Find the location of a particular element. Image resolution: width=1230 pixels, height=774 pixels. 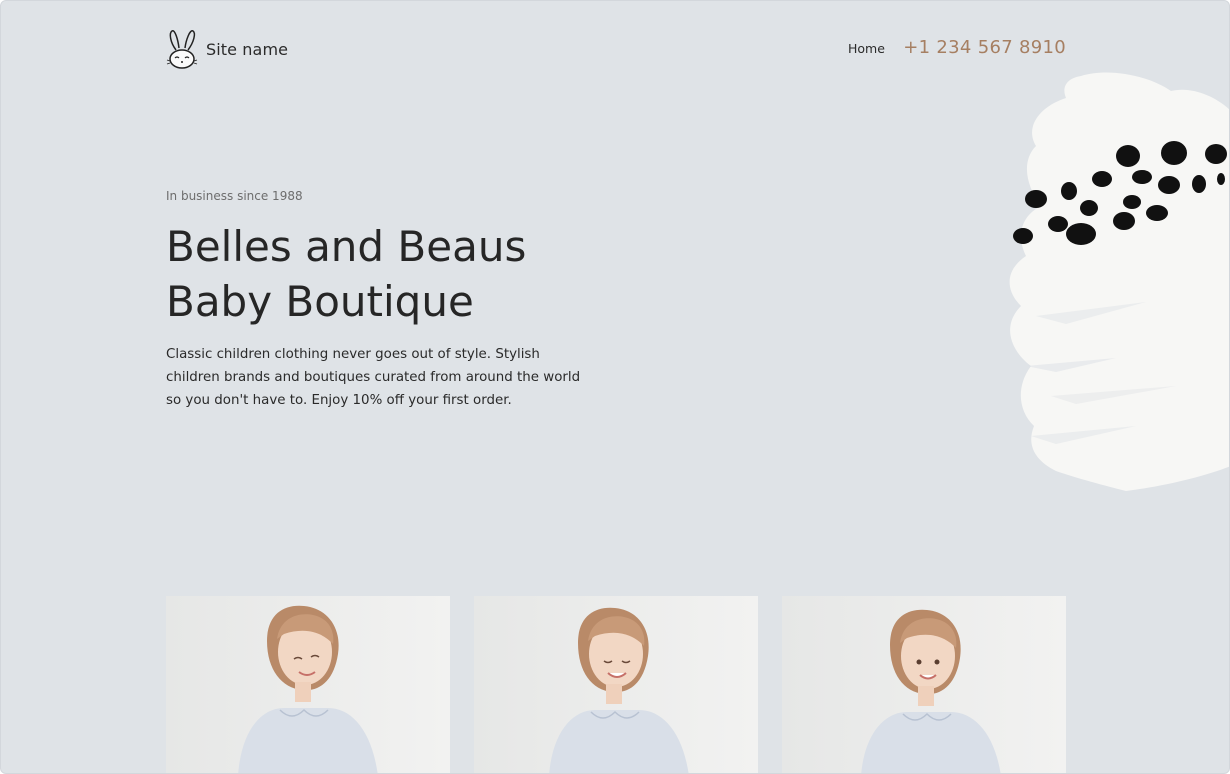

hero-eyebrow: In business since 1988 is located at coordinates (234, 196).